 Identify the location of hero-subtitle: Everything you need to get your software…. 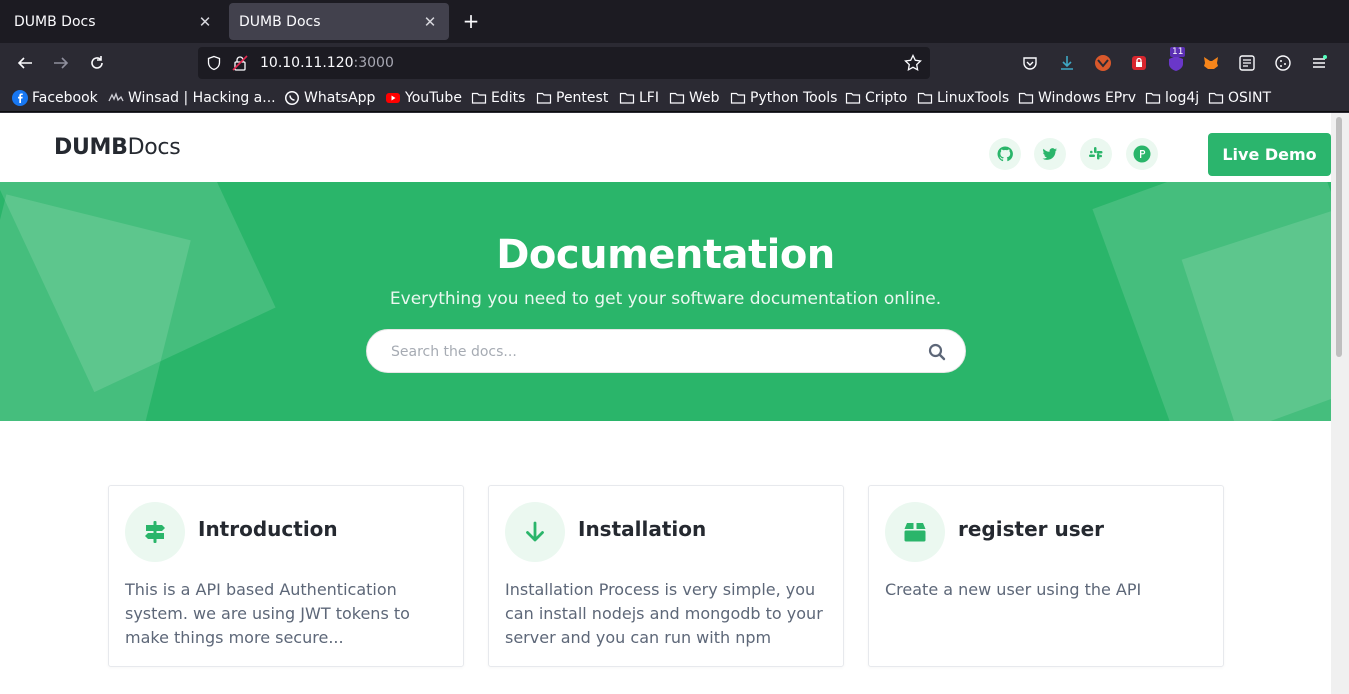
(665, 299).